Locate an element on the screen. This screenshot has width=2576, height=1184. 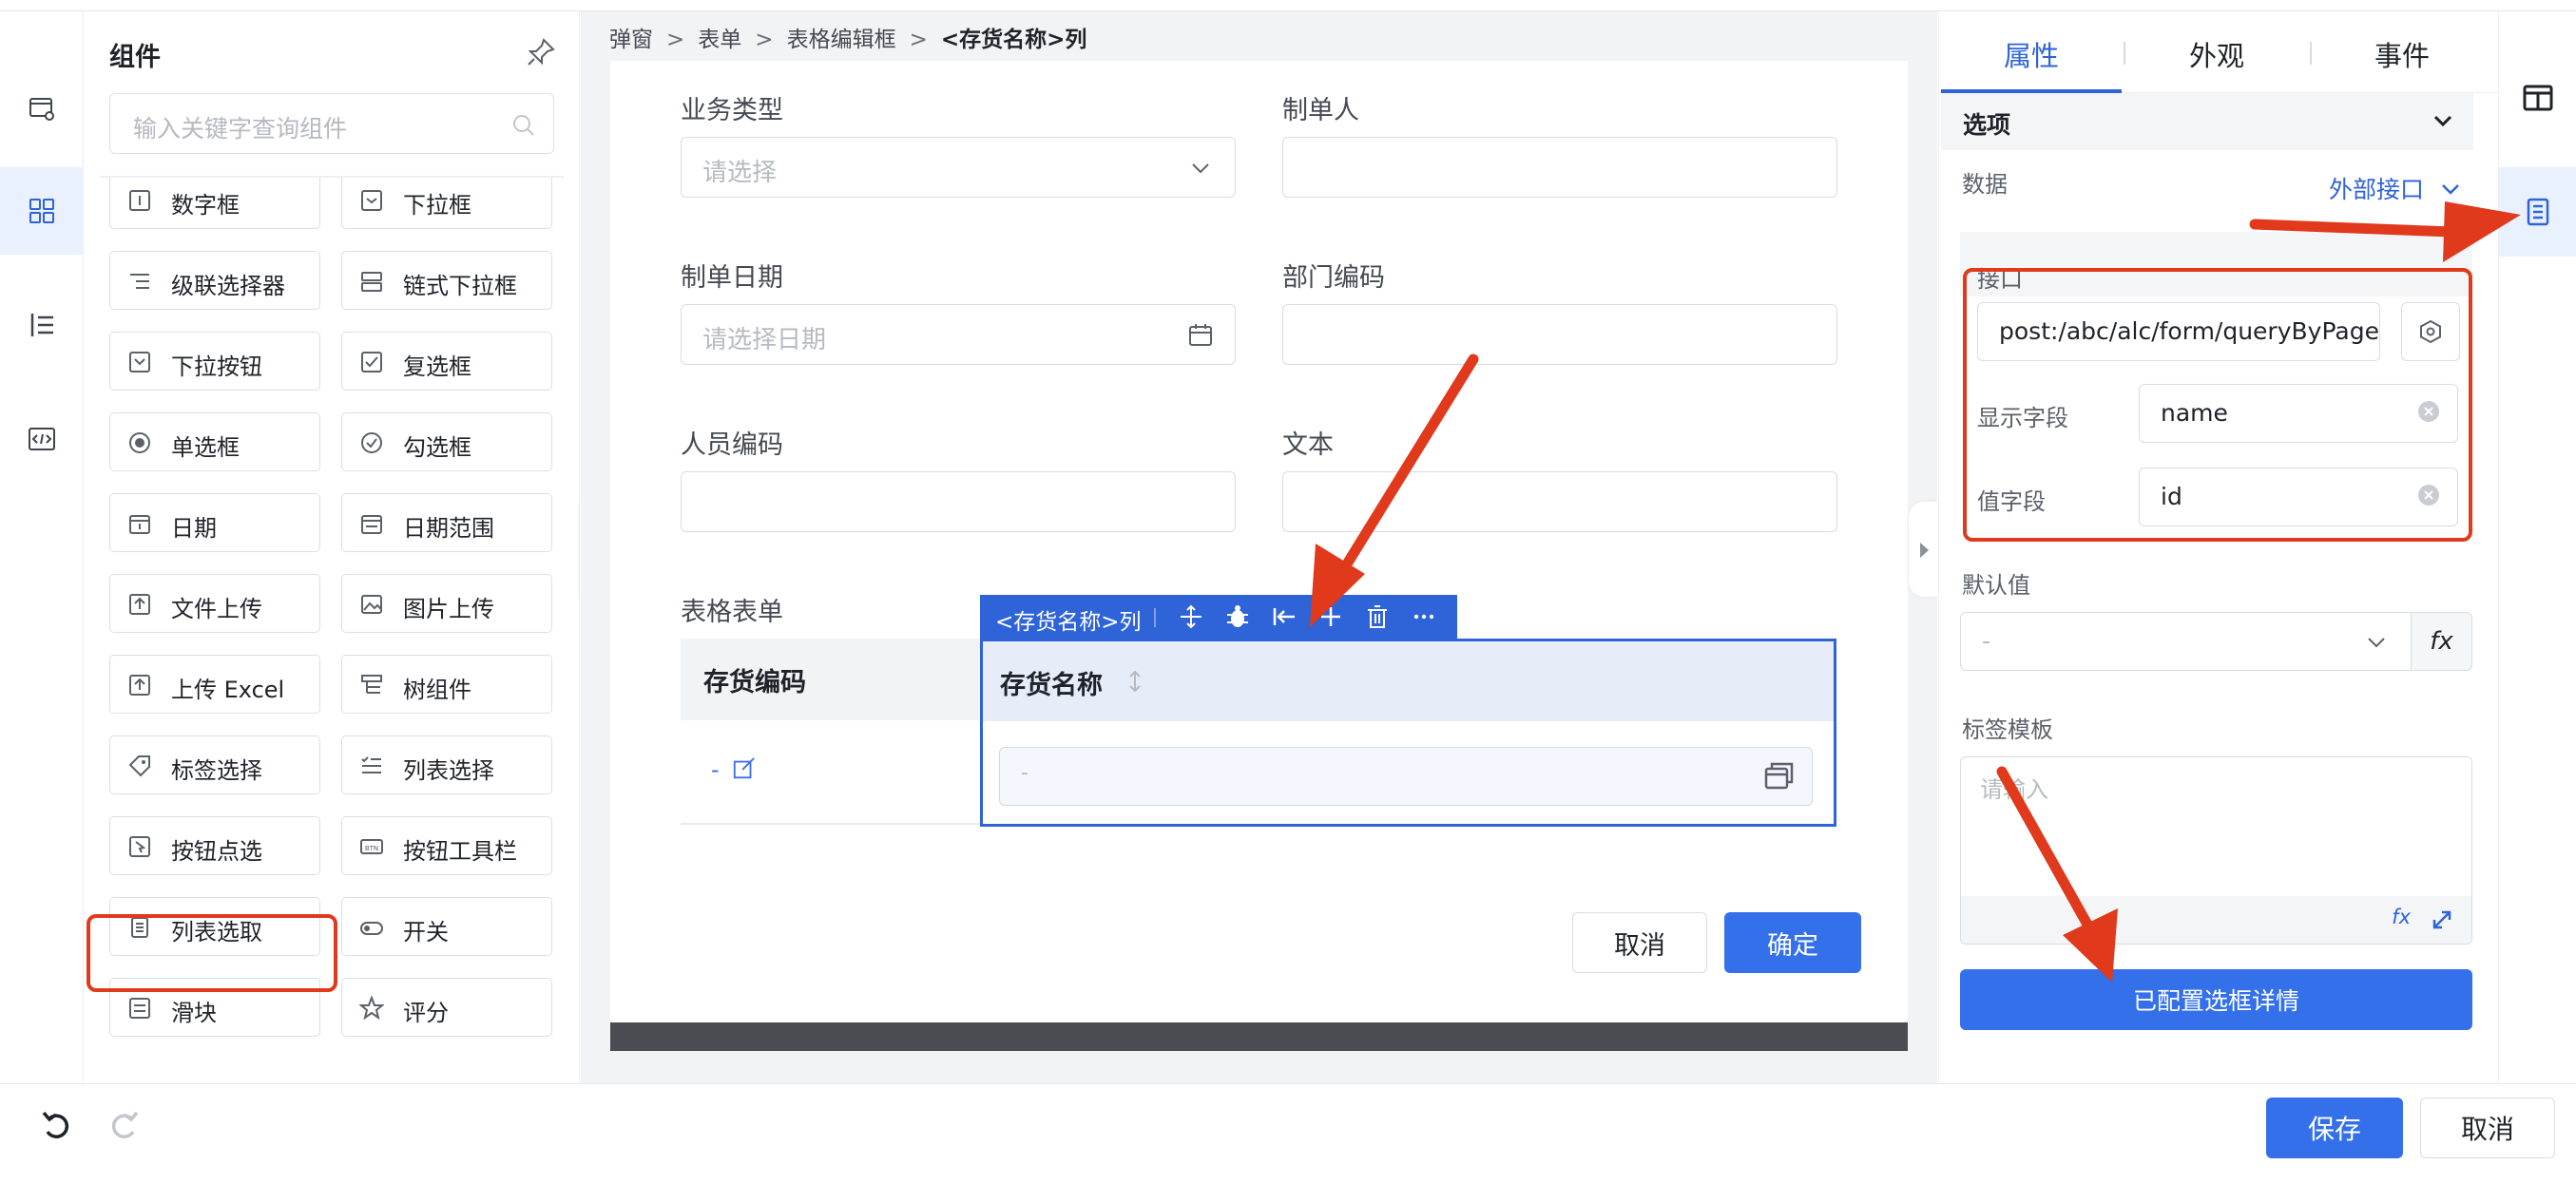
default-value-label: 默认值 is located at coordinates (1996, 586).